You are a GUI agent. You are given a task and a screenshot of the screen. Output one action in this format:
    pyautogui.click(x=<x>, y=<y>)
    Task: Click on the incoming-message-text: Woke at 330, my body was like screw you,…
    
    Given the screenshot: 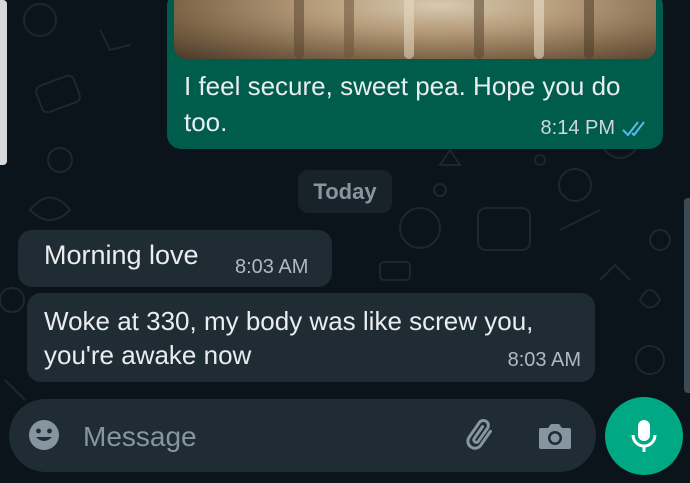 What is the action you would take?
    pyautogui.click(x=289, y=338)
    